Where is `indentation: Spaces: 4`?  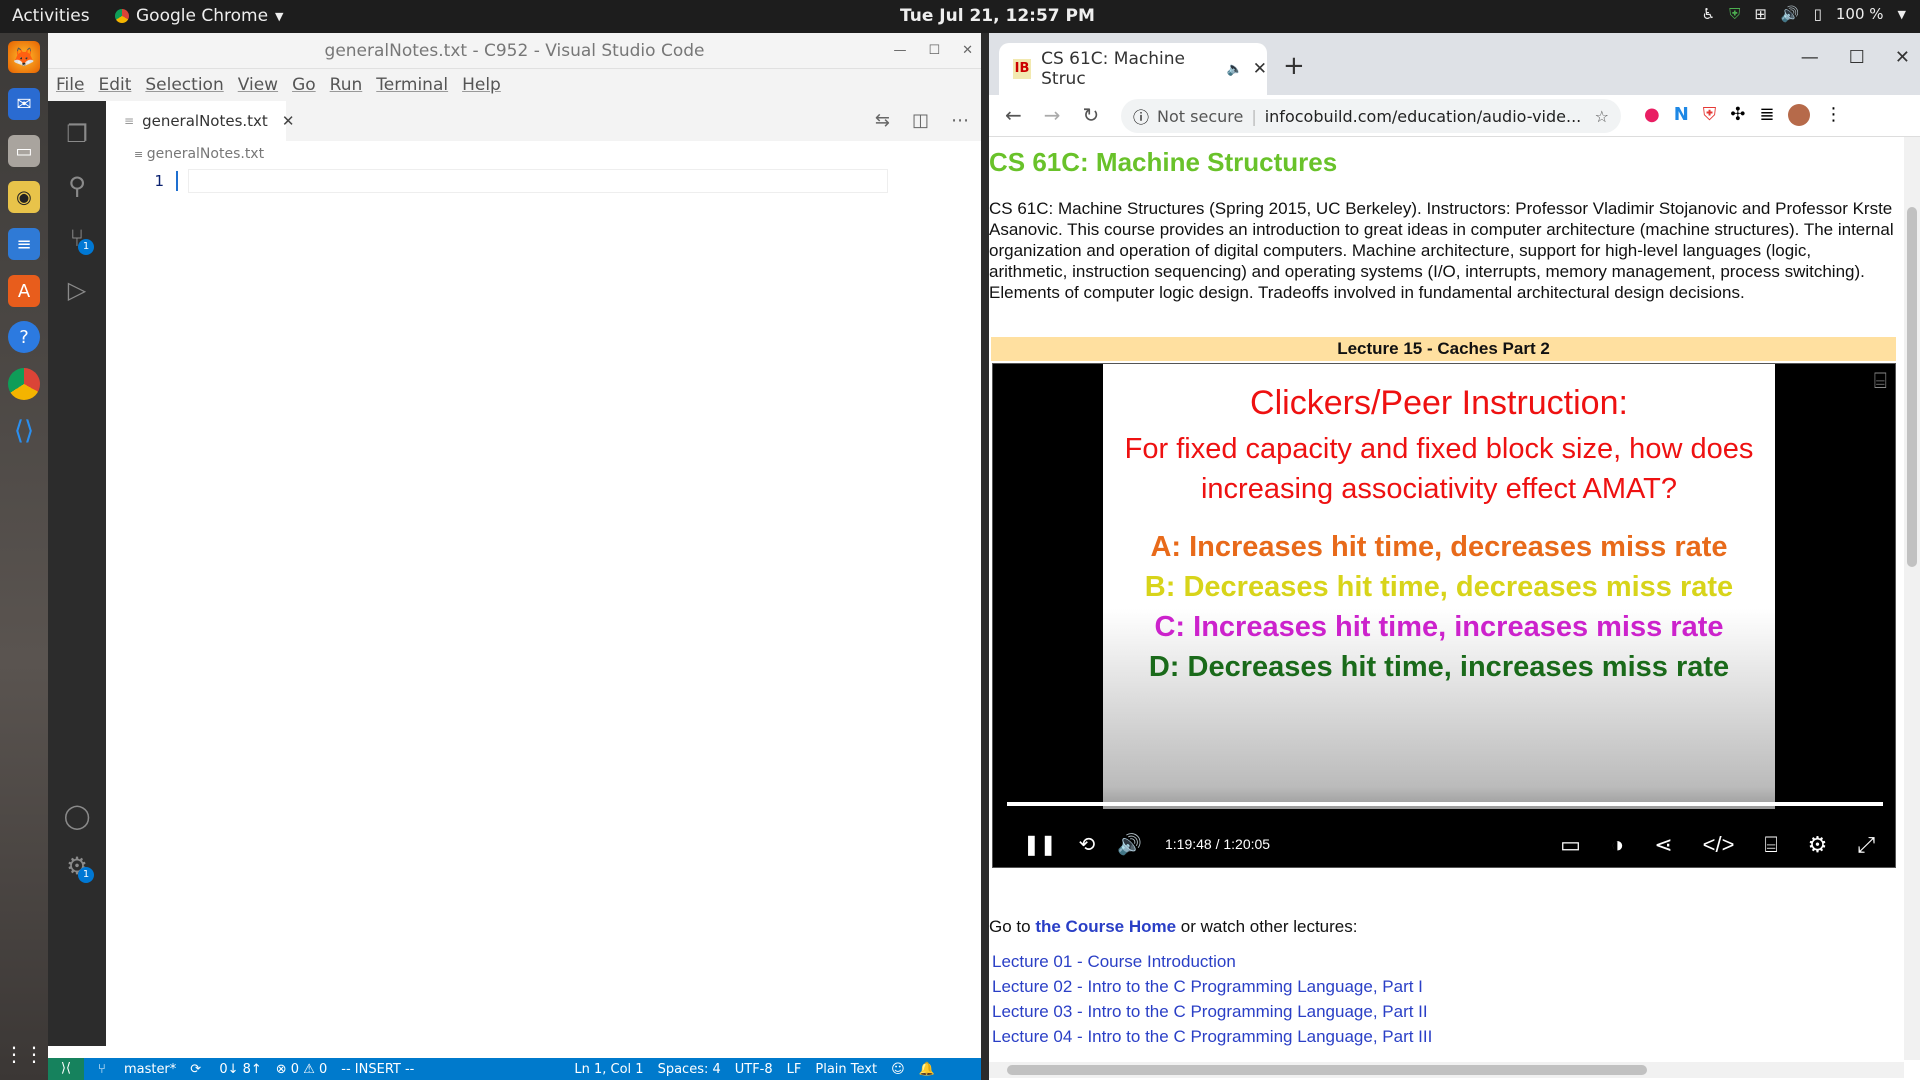 indentation: Spaces: 4 is located at coordinates (689, 1069).